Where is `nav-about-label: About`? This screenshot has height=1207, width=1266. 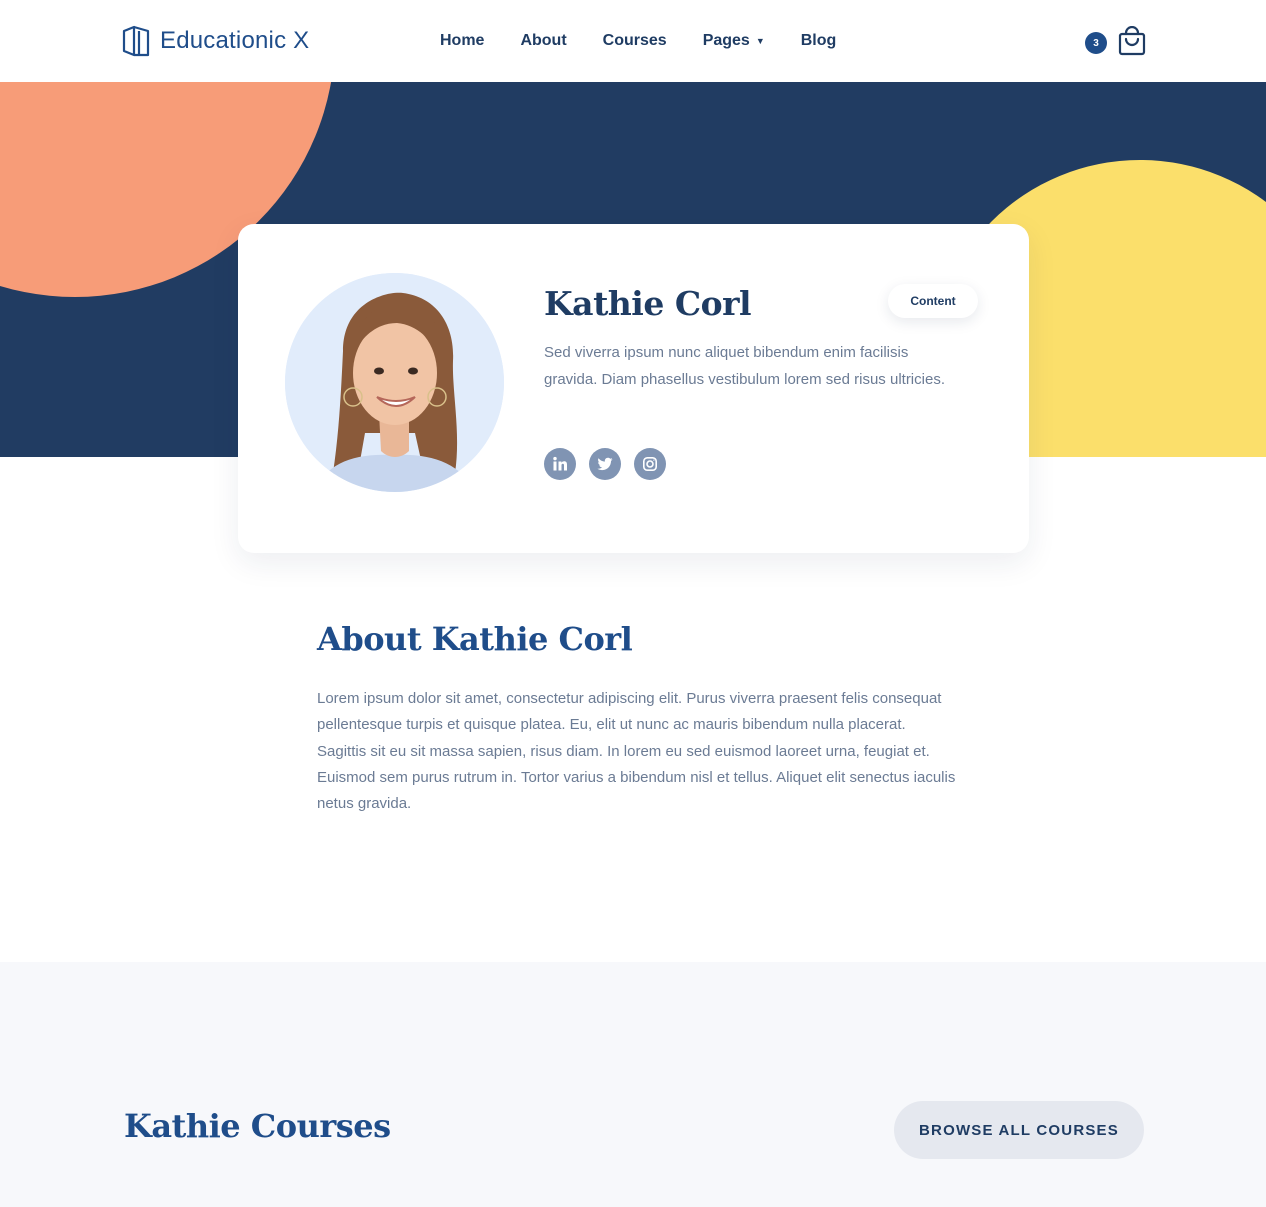 nav-about-label: About is located at coordinates (543, 40).